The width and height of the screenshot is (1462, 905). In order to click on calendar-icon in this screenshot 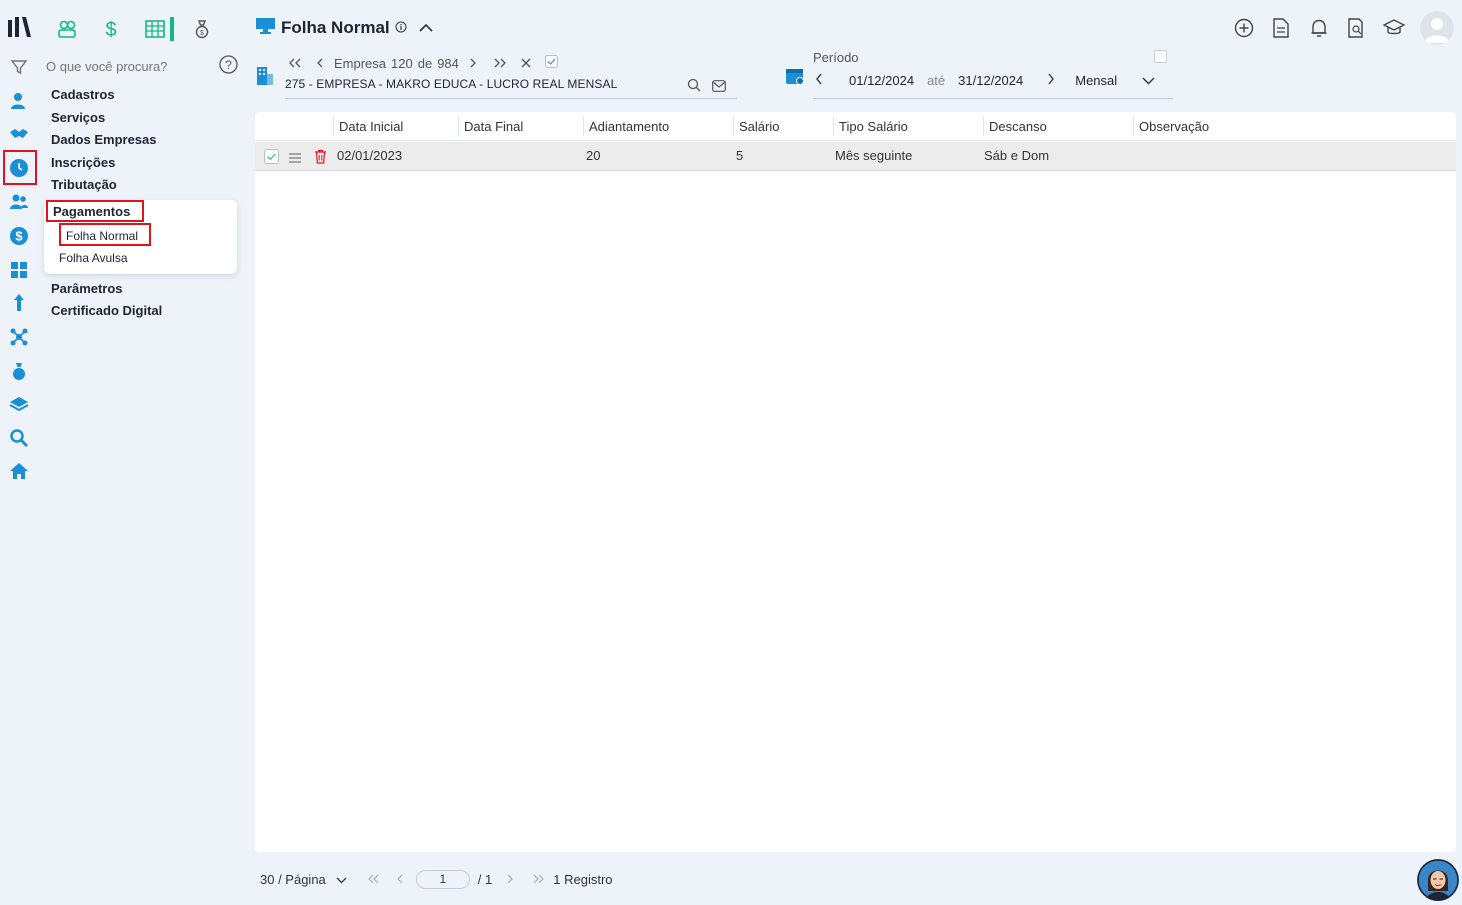, I will do `click(795, 77)`.